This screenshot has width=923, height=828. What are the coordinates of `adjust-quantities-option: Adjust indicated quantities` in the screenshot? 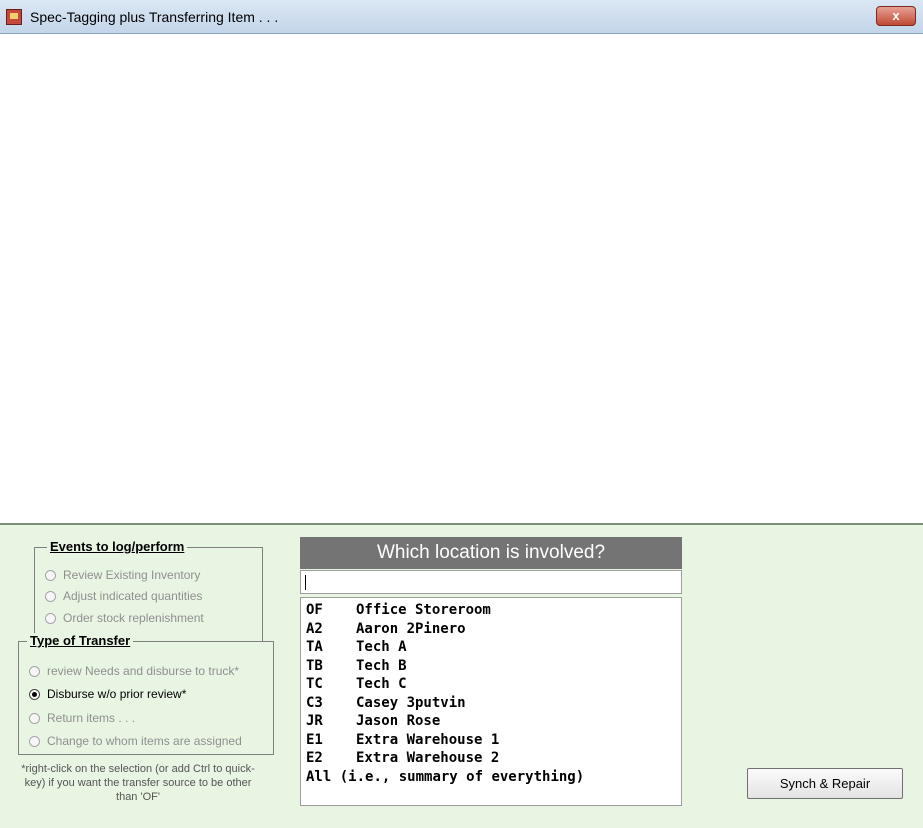 It's located at (123, 596).